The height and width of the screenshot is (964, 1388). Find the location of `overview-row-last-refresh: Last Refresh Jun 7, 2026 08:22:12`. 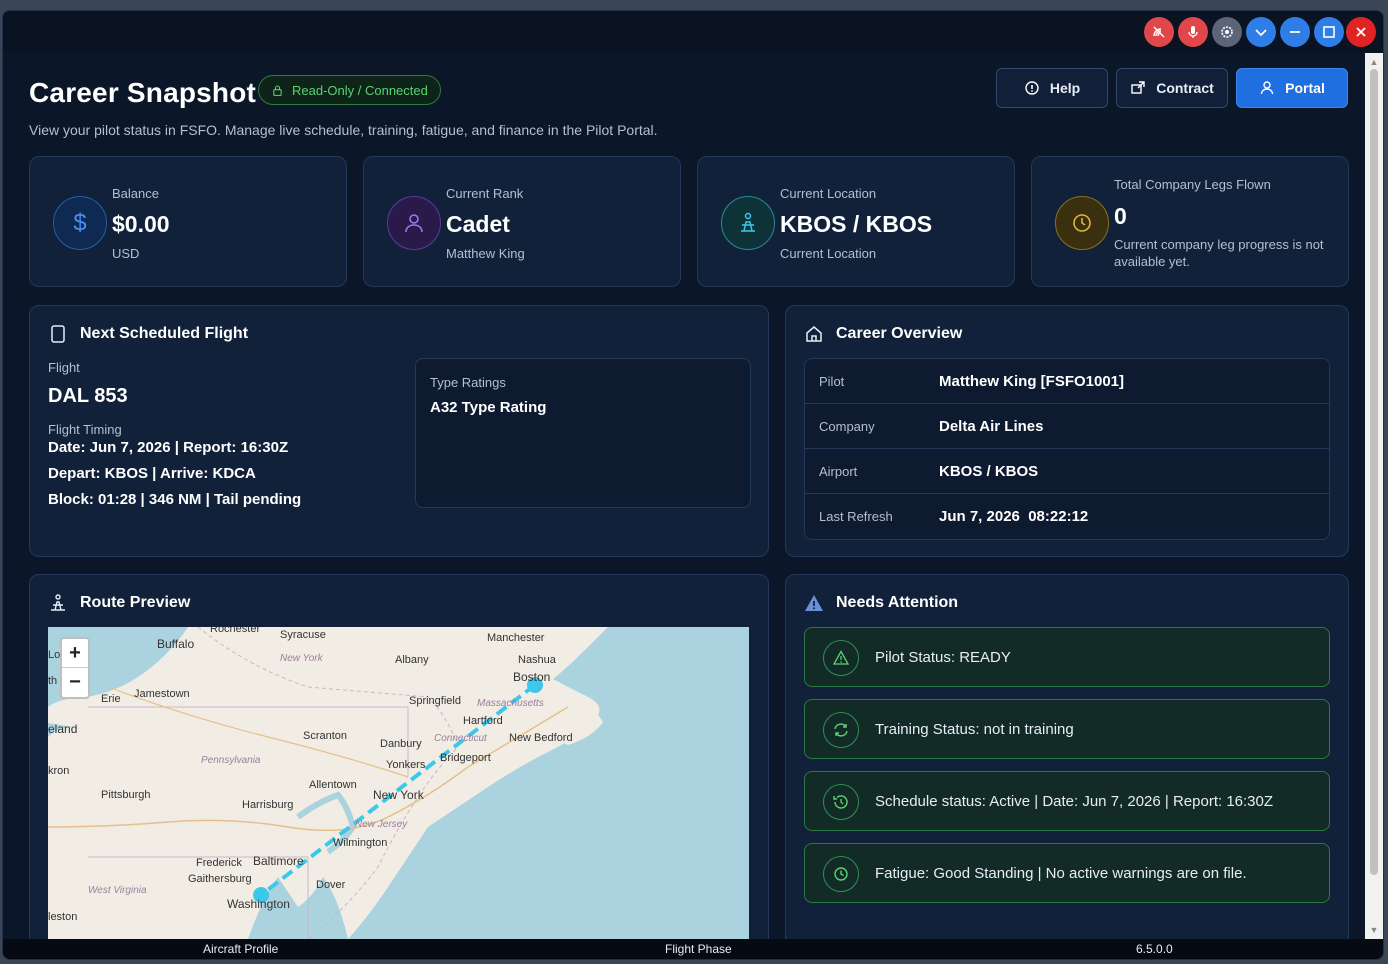

overview-row-last-refresh: Last Refresh Jun 7, 2026 08:22:12 is located at coordinates (1067, 516).